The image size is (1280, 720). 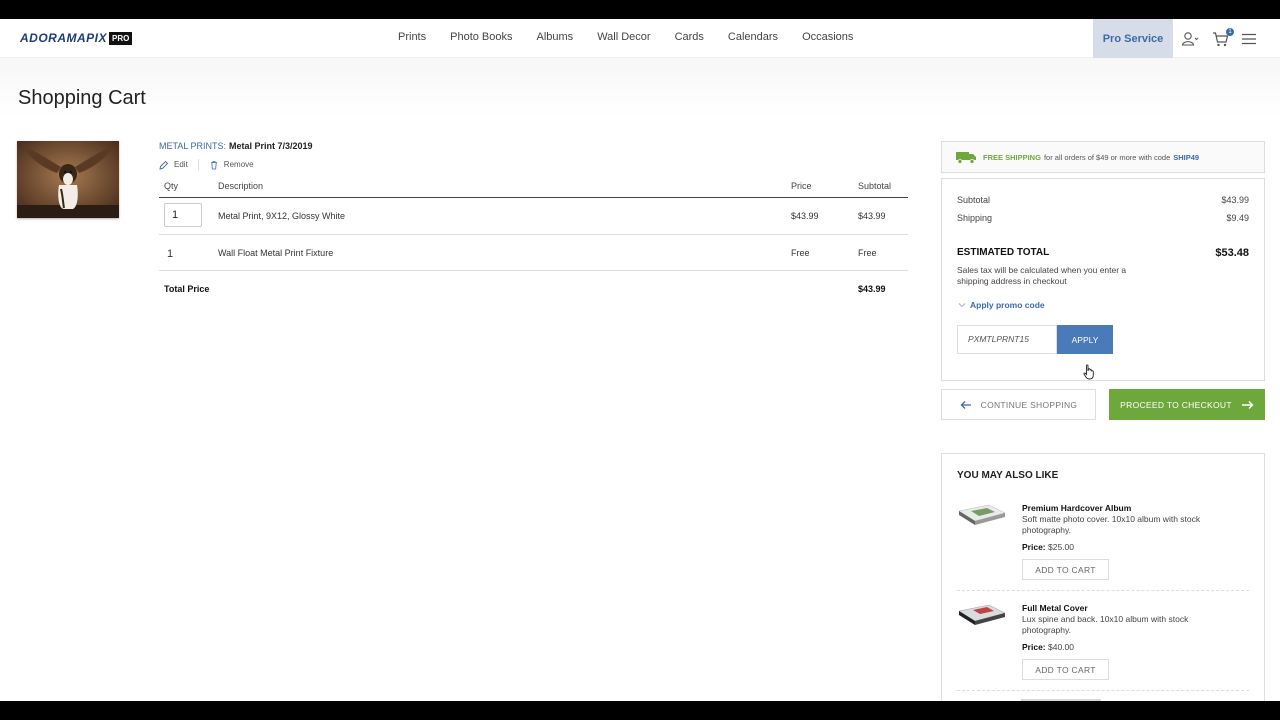 I want to click on product-actions: Edit Remove, so click(x=206, y=164).